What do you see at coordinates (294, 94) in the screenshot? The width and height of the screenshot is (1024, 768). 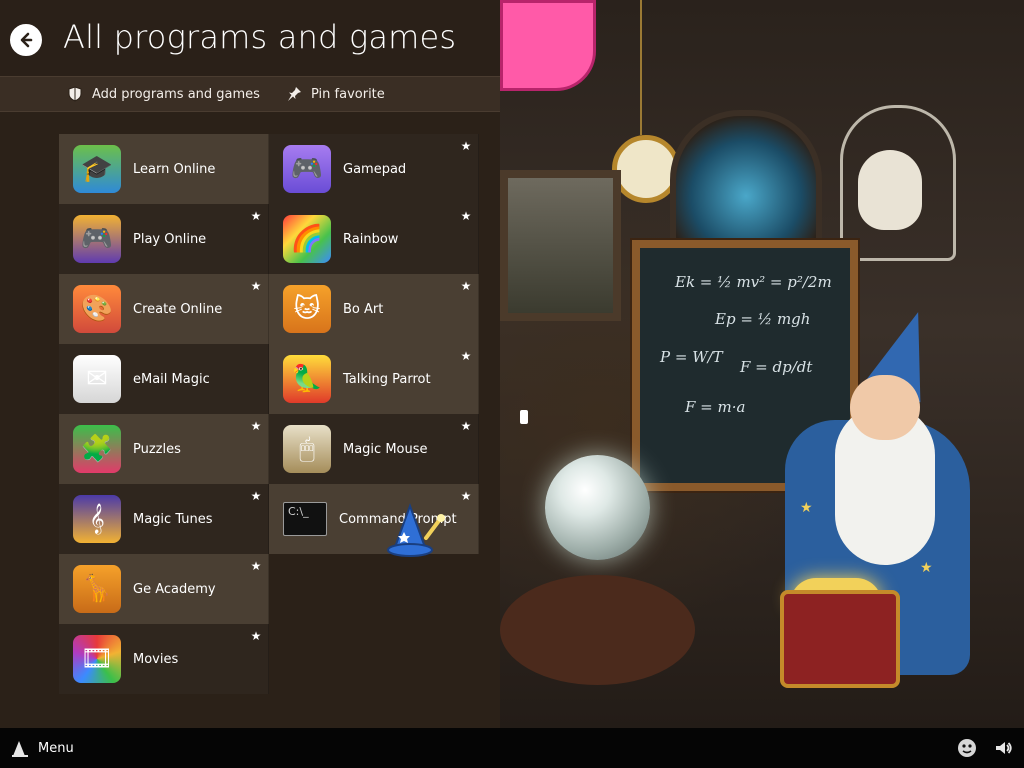 I see `pin-icon` at bounding box center [294, 94].